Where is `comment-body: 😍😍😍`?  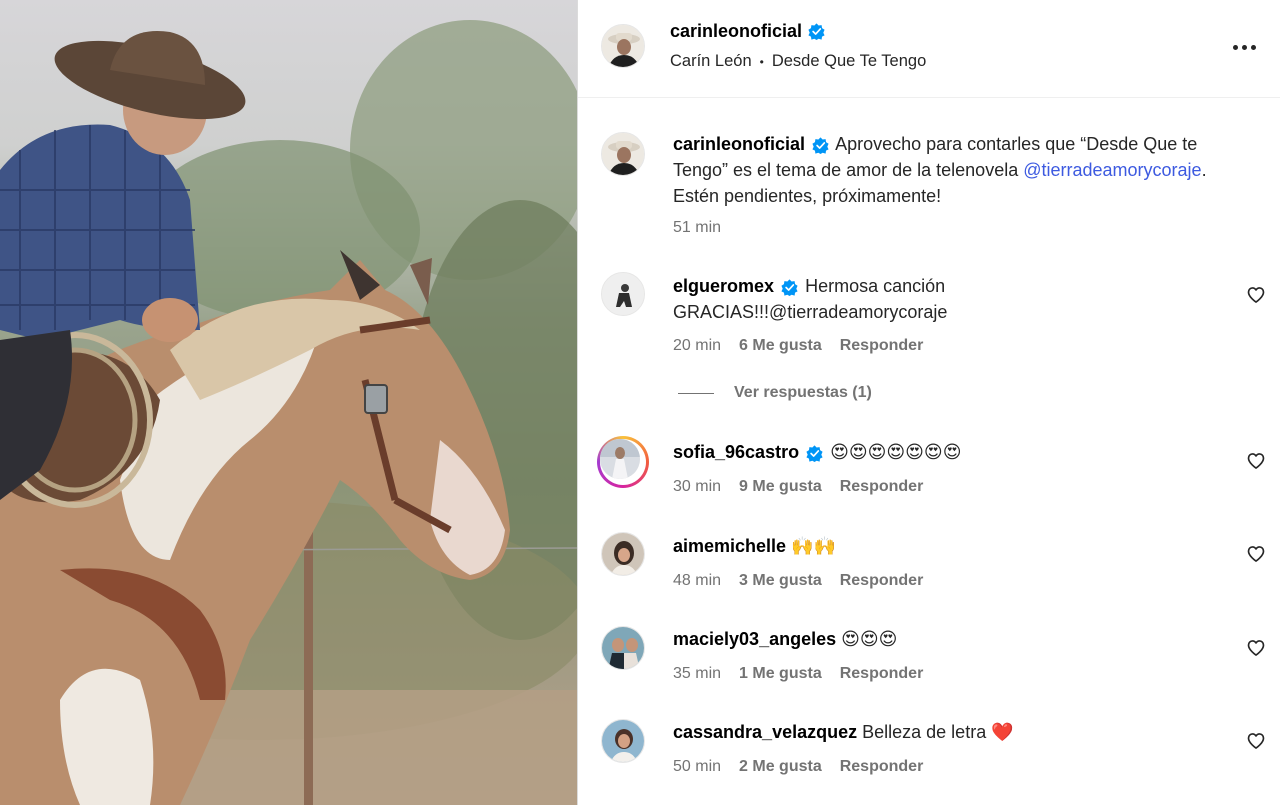 comment-body: 😍😍😍 is located at coordinates (869, 639).